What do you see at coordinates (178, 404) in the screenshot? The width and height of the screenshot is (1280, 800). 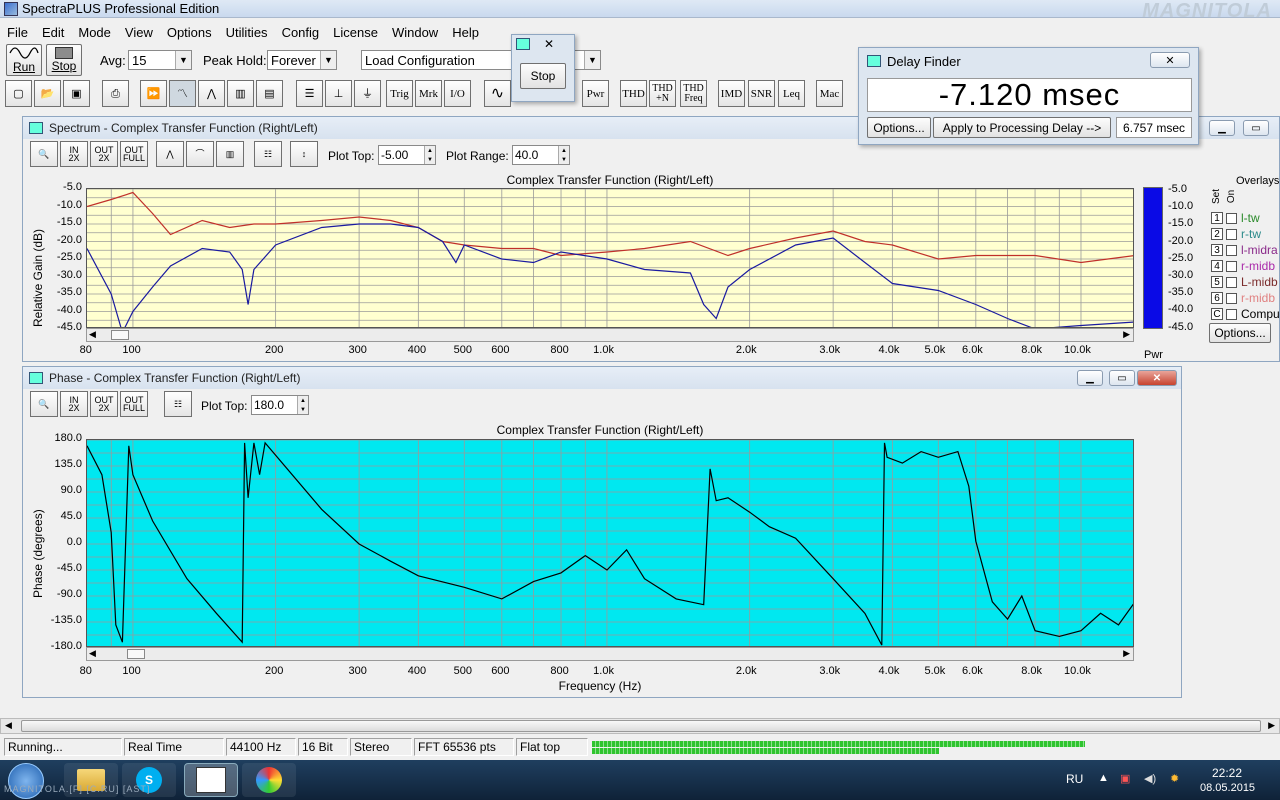 I see `plot-settings-icon: ☷` at bounding box center [178, 404].